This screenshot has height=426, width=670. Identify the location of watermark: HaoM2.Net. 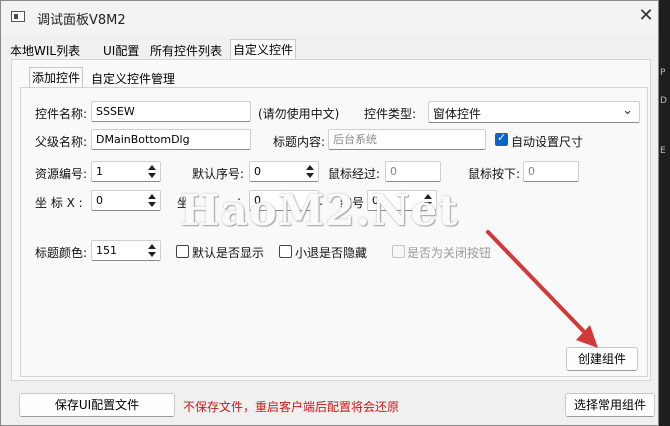
(319, 210).